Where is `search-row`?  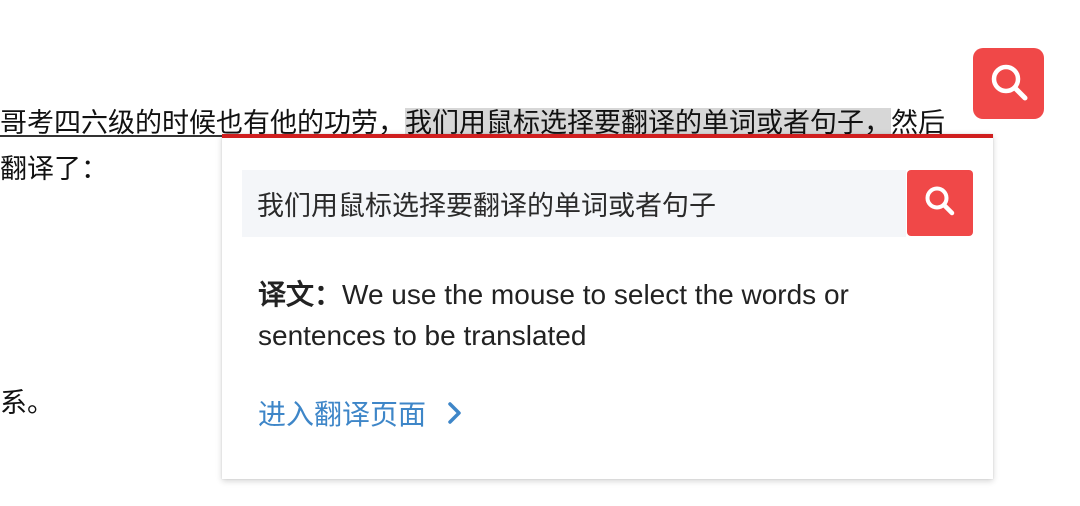
search-row is located at coordinates (607, 203).